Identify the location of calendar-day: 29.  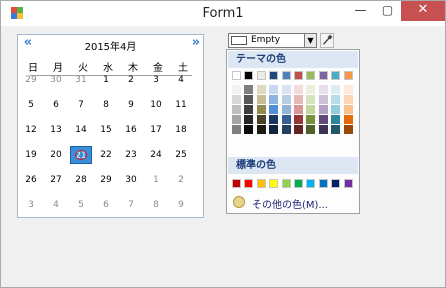
(31, 80).